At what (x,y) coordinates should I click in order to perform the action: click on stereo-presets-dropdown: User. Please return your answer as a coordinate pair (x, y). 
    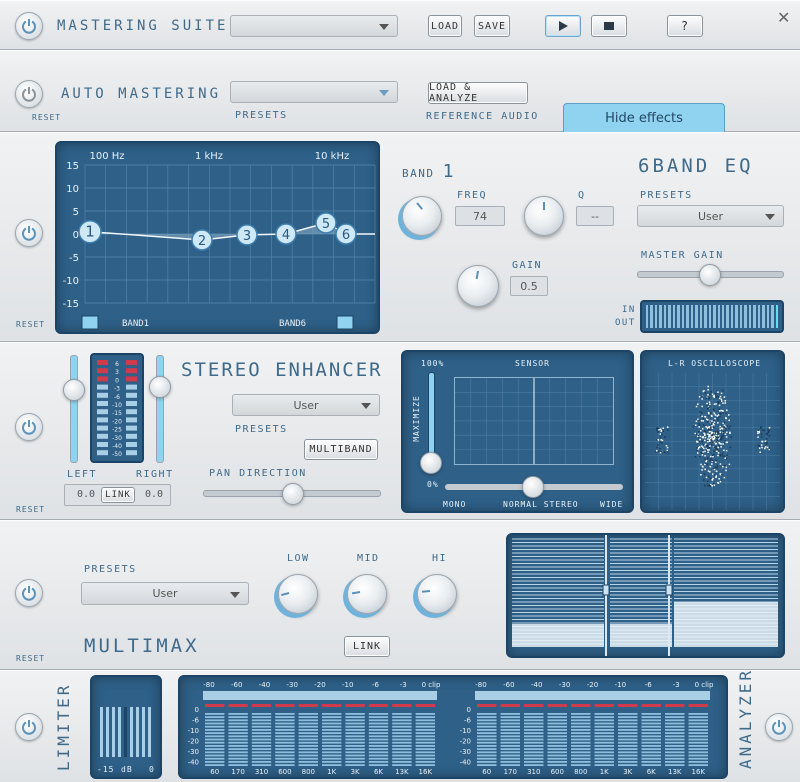
    Looking at the image, I should click on (306, 405).